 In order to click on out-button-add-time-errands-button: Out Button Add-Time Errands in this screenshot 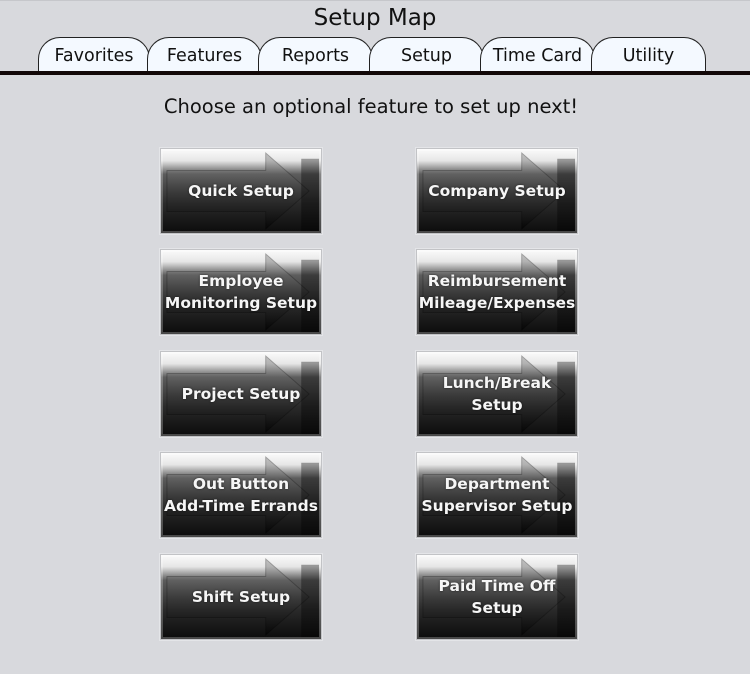, I will do `click(241, 495)`.